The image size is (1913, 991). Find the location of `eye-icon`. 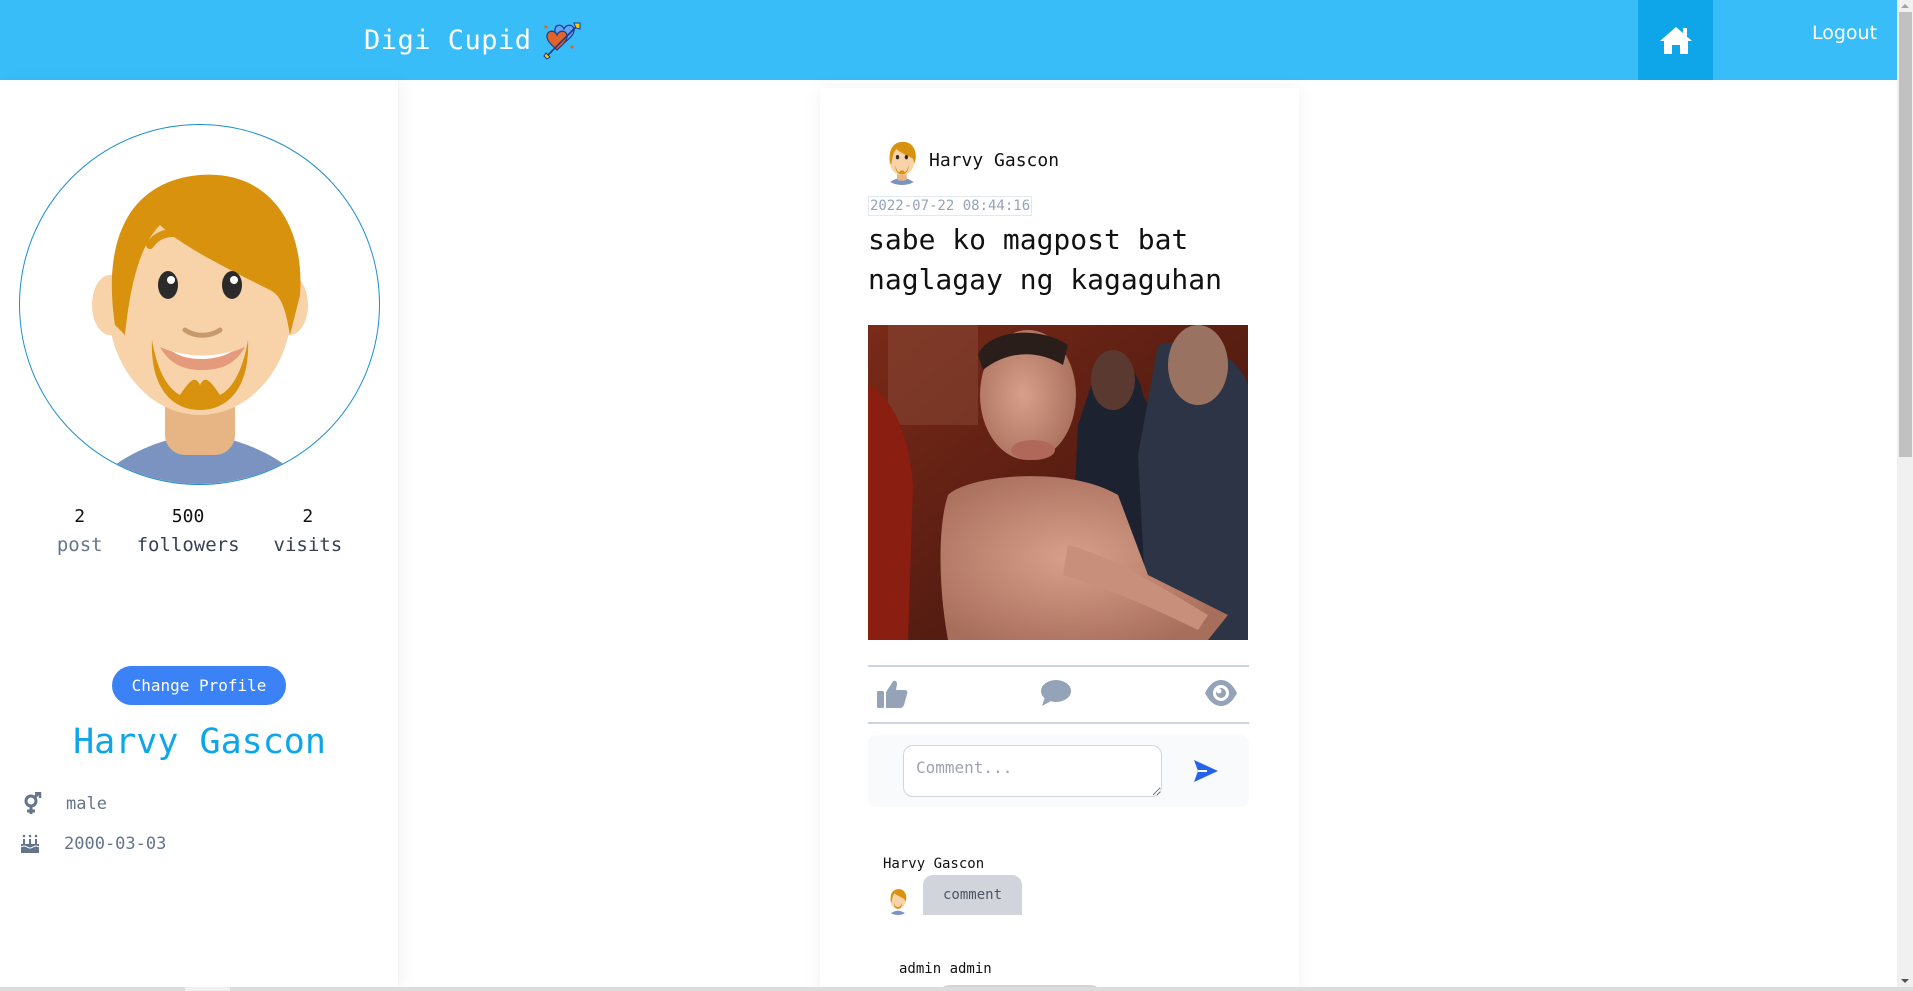

eye-icon is located at coordinates (1221, 693).